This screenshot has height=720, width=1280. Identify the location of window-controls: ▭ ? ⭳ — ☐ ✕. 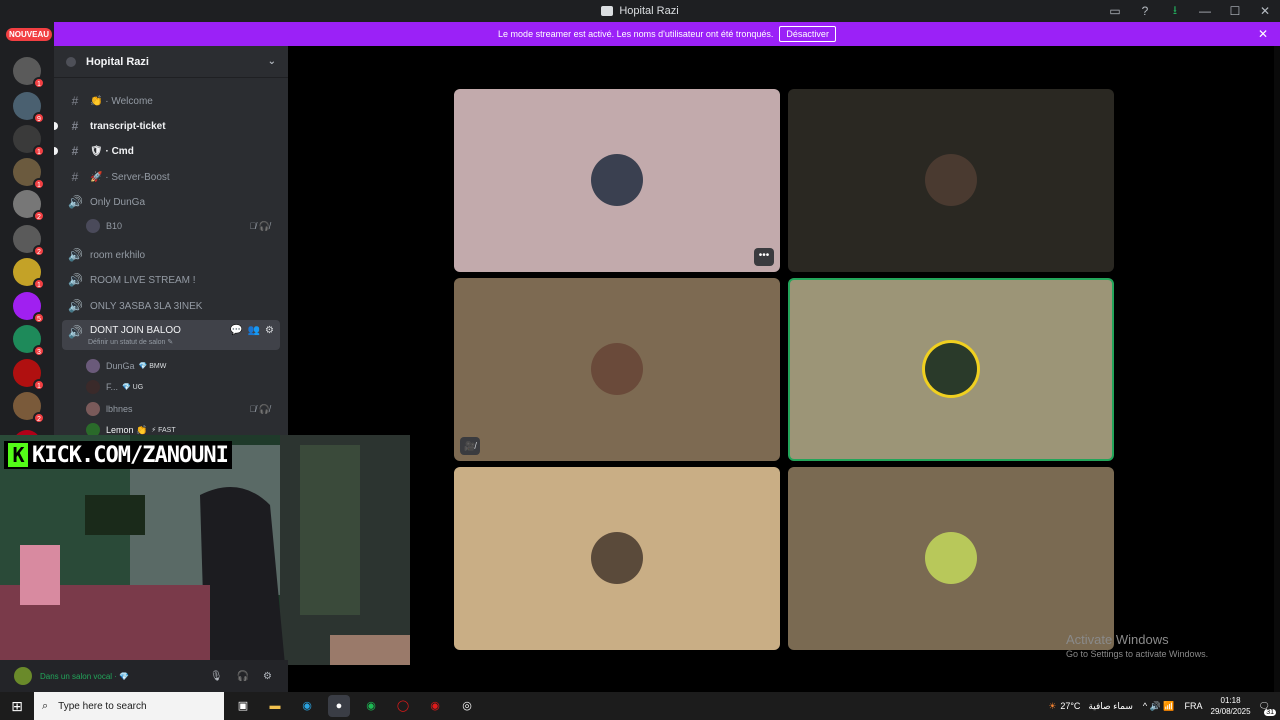
(1190, 11).